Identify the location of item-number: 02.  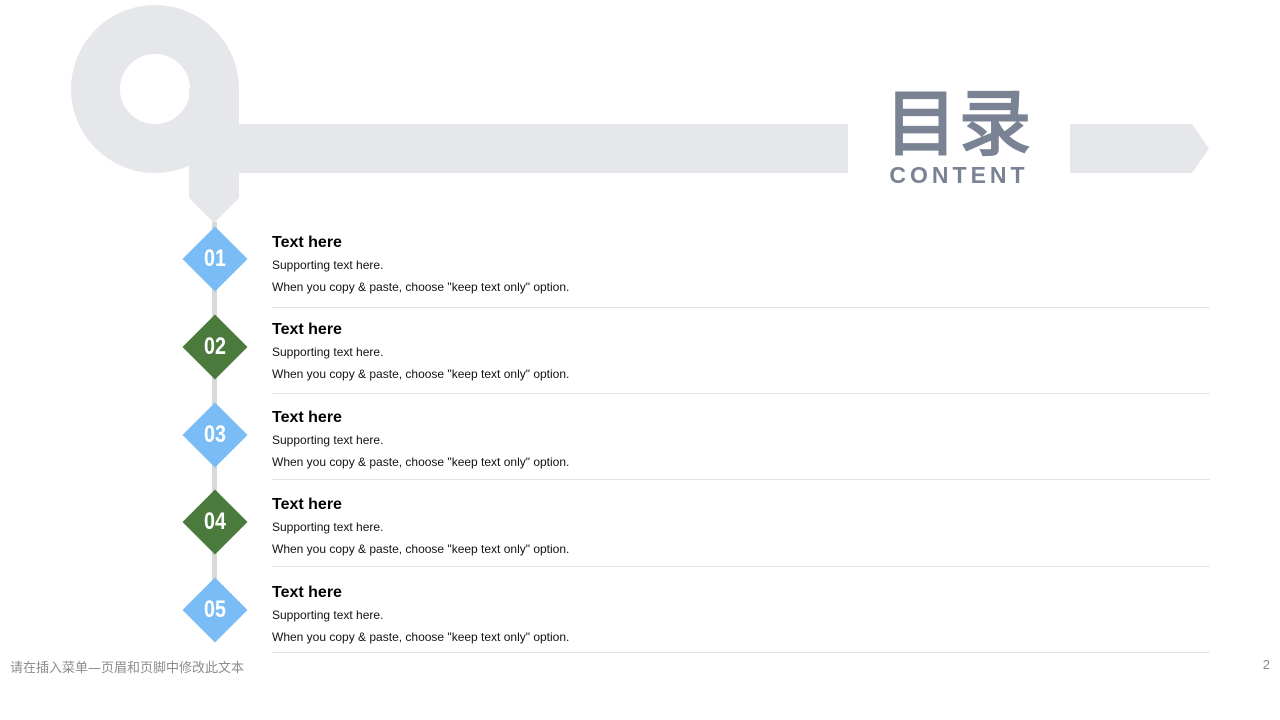
(215, 346).